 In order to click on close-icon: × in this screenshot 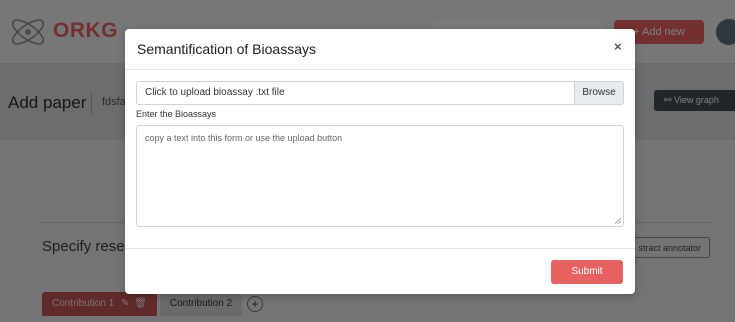, I will do `click(618, 46)`.